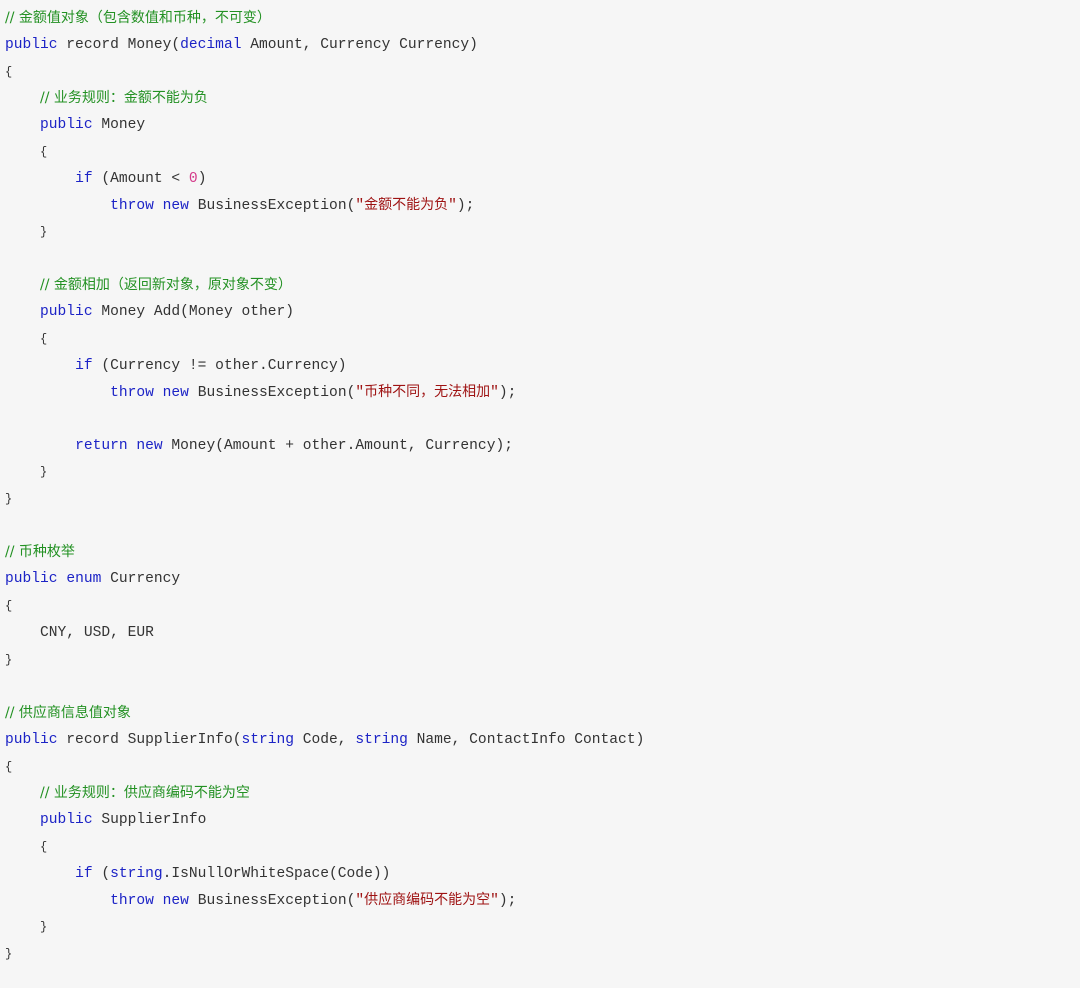  I want to click on code-token: record SupplierInfo(, so click(149, 740).